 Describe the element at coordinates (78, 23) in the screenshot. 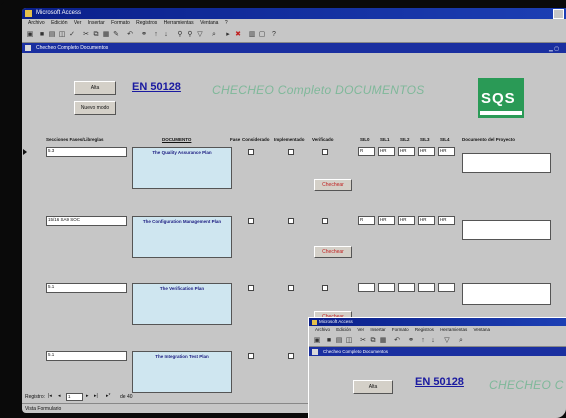

I see `menu-ver: Ver` at that location.